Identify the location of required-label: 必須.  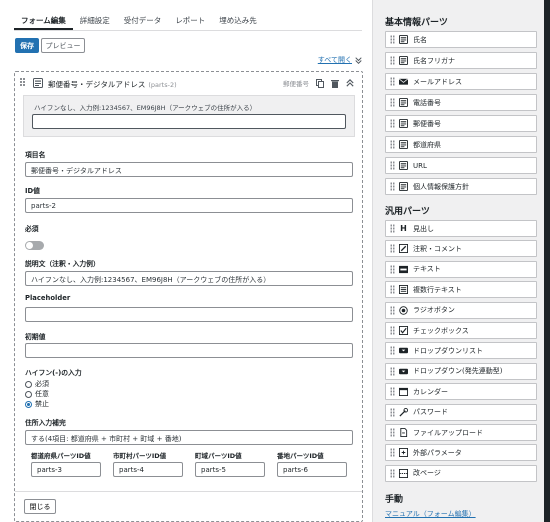
(32, 229).